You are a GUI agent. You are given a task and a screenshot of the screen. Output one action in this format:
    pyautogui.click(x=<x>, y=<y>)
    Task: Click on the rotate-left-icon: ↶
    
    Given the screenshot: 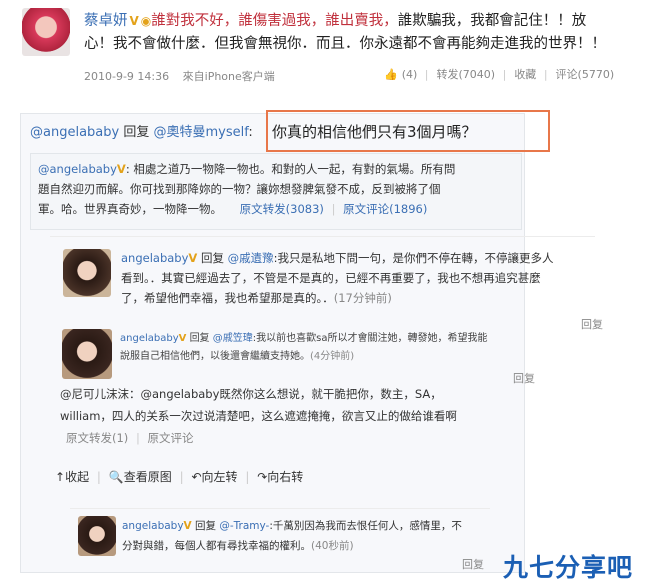 What is the action you would take?
    pyautogui.click(x=196, y=477)
    